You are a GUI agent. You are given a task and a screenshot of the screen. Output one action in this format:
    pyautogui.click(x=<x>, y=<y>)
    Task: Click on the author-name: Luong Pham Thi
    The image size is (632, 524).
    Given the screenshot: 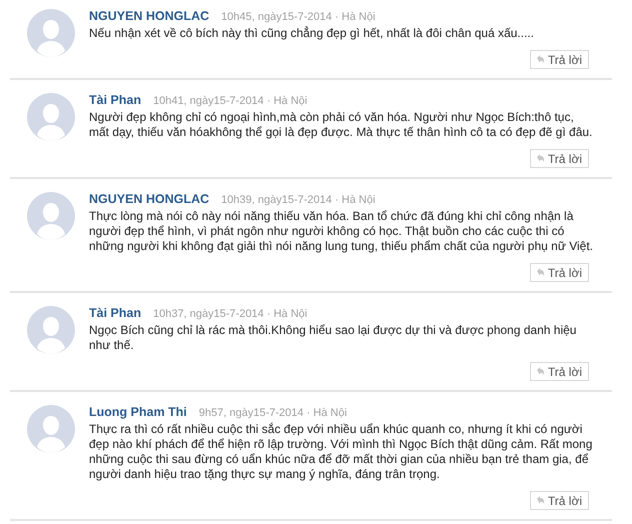 What is the action you would take?
    pyautogui.click(x=138, y=412)
    